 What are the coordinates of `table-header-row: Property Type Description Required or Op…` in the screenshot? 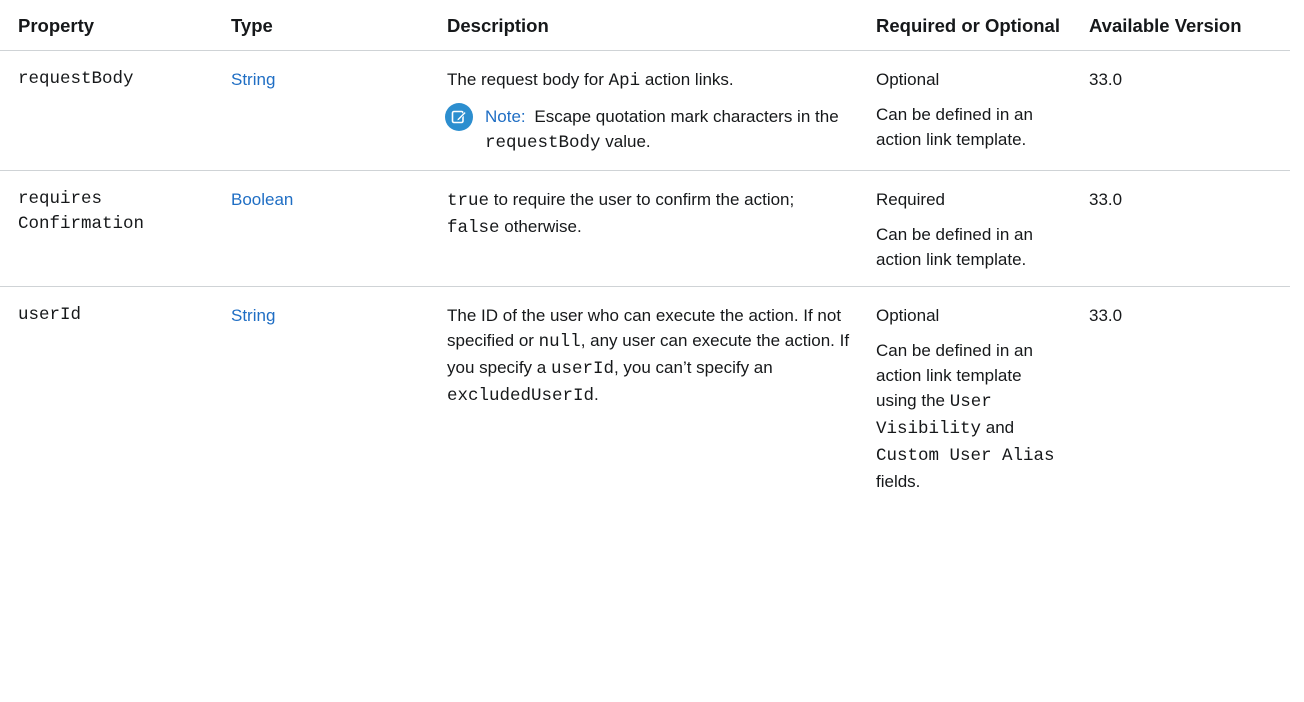 It's located at (645, 25).